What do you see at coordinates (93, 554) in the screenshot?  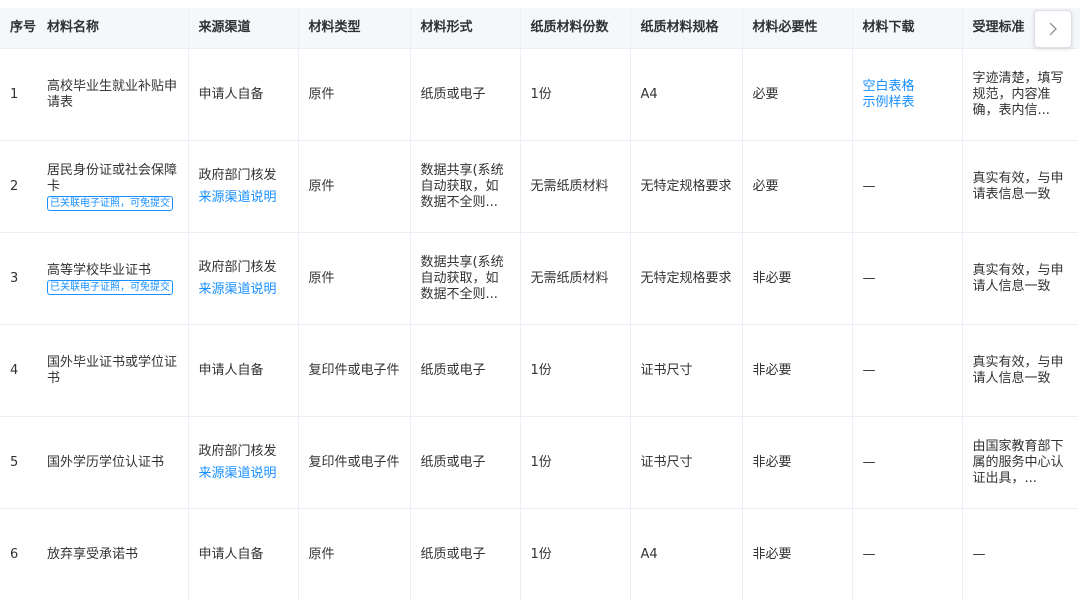 I see `material-name: 放弃享受承诺书` at bounding box center [93, 554].